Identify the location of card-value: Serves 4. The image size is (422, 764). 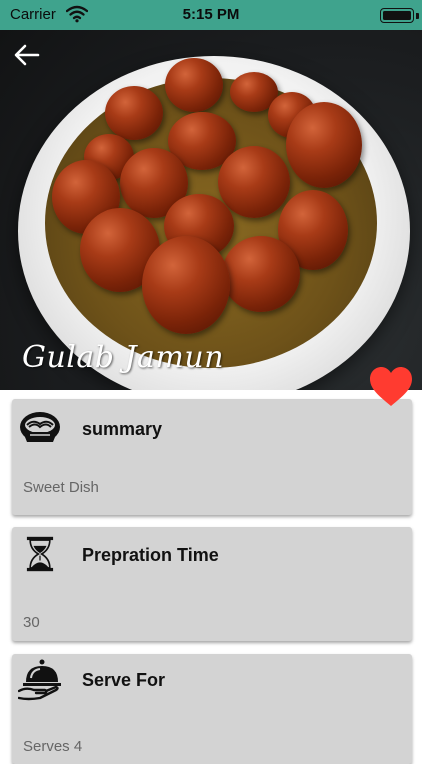
(53, 746).